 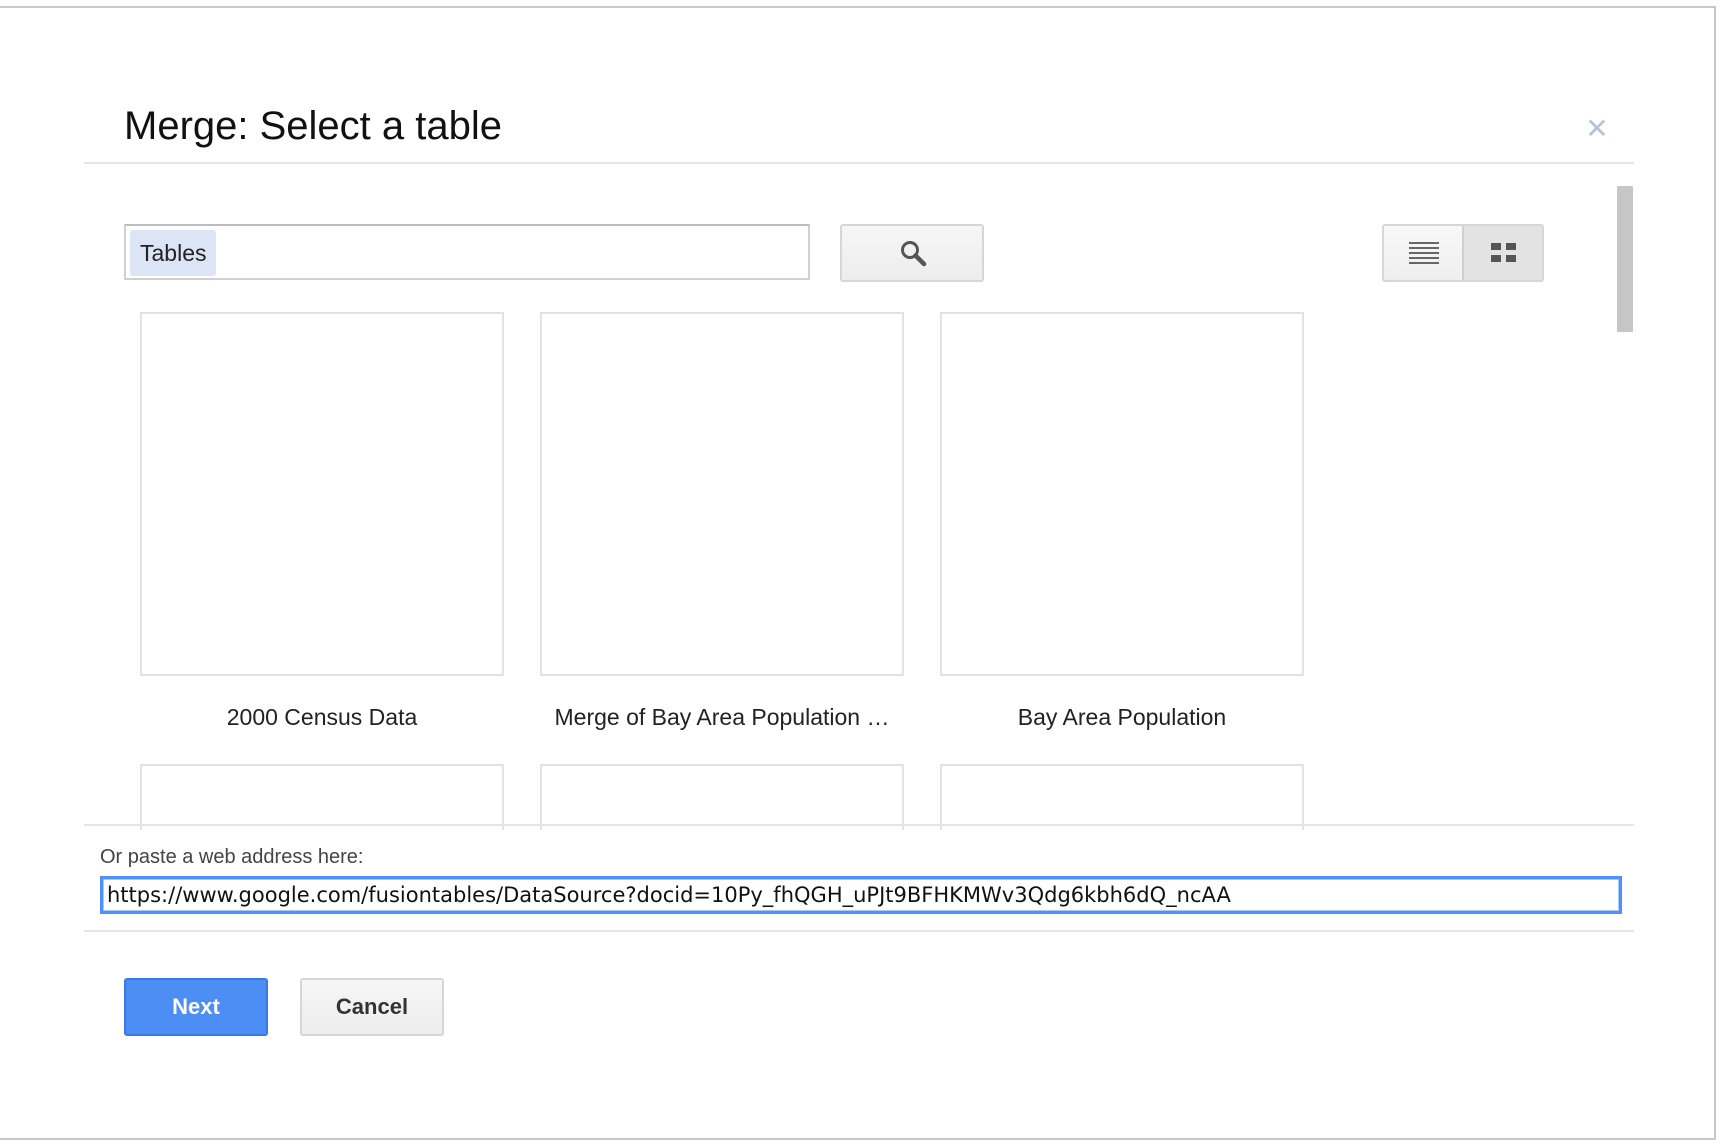 I want to click on grid-view-icon, so click(x=1503, y=252).